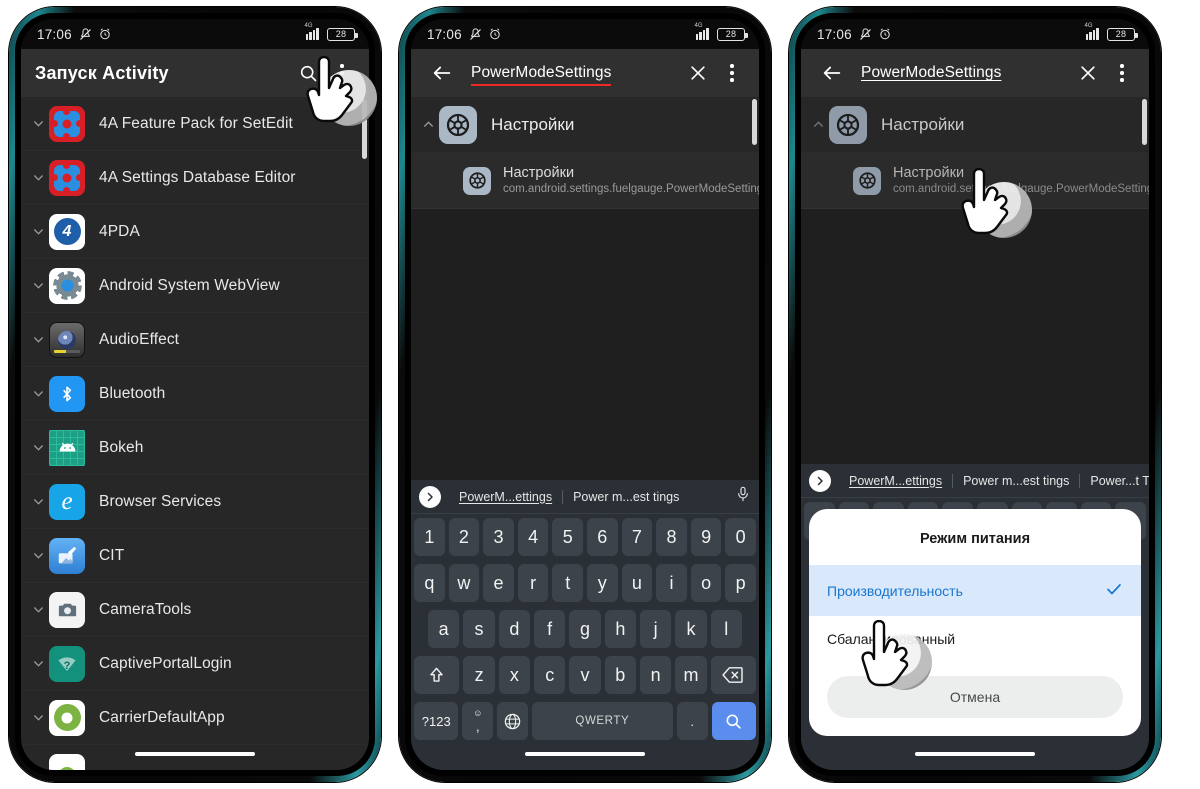 This screenshot has width=1200, height=789. I want to click on list-item: e Browser Services, so click(195, 502).